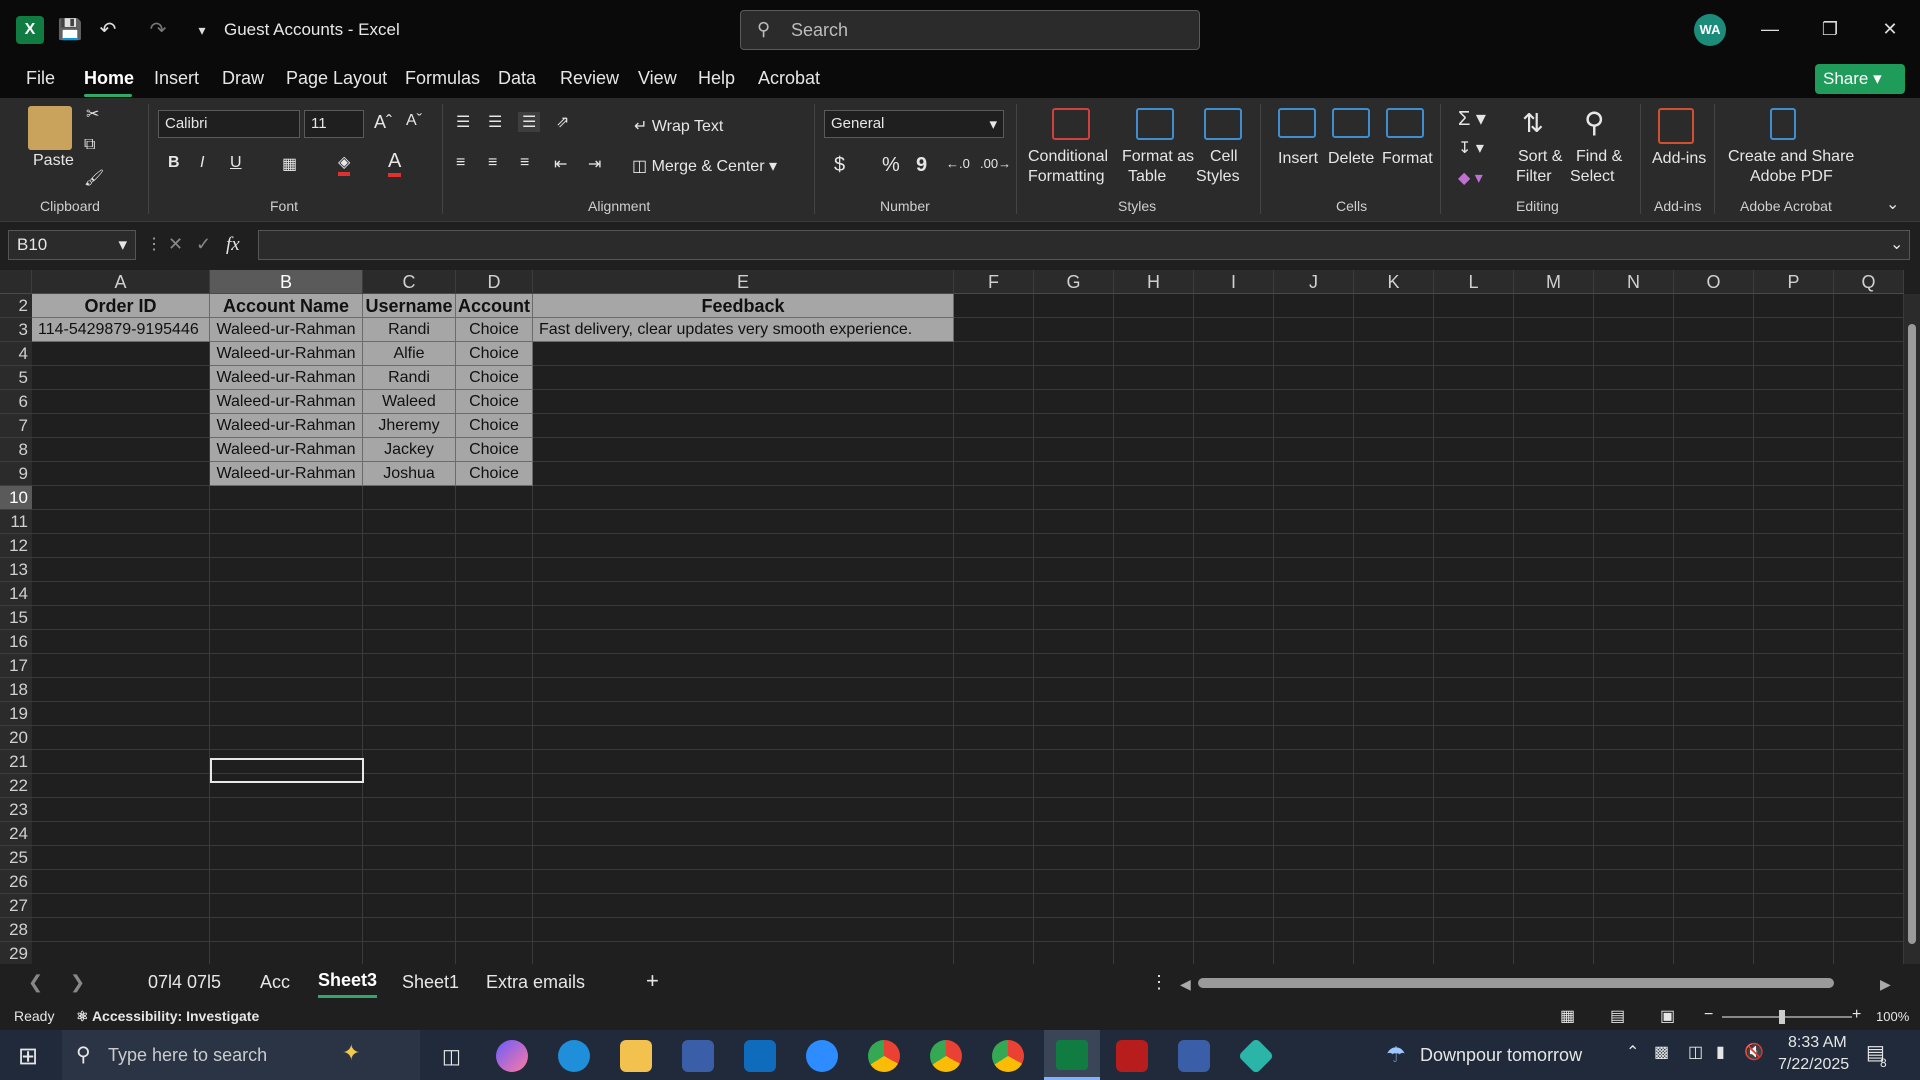 This screenshot has height=1080, width=1920. What do you see at coordinates (1791, 177) in the screenshot?
I see `create-pdf-label-2: Adobe PDF` at bounding box center [1791, 177].